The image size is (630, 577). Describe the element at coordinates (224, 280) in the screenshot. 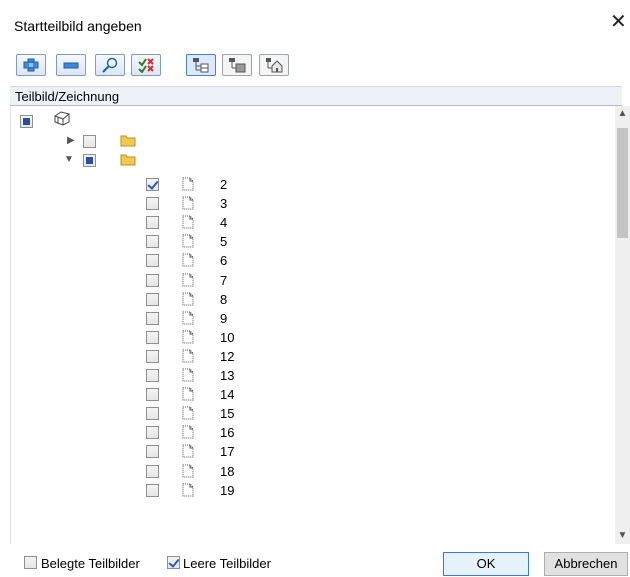

I see `drawing-number: 7` at that location.